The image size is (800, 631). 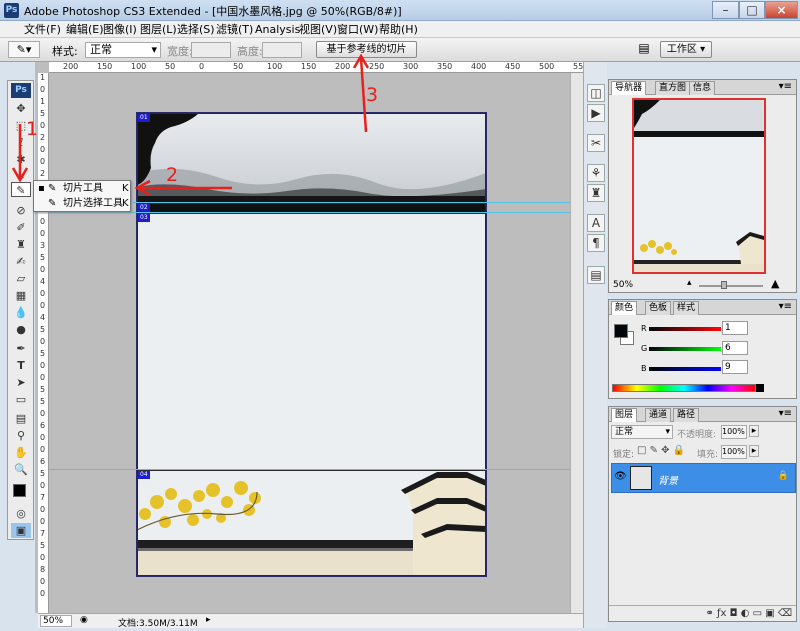 What do you see at coordinates (21, 435) in the screenshot?
I see `eyedropper-tool-icon: ⚲` at bounding box center [21, 435].